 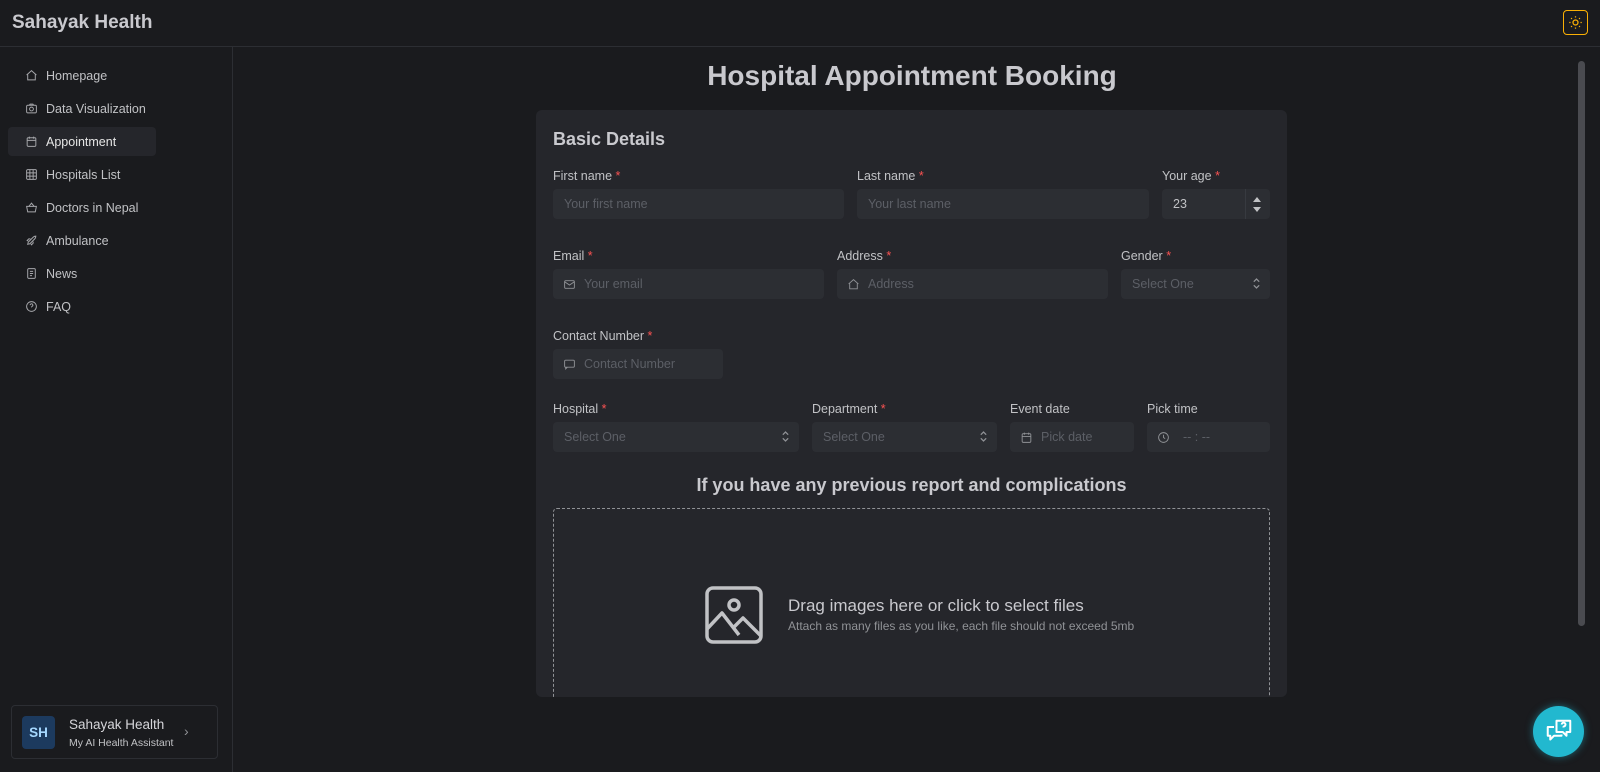 I want to click on sidebar-item-hospitals-list: Hospitals List, so click(x=82, y=174).